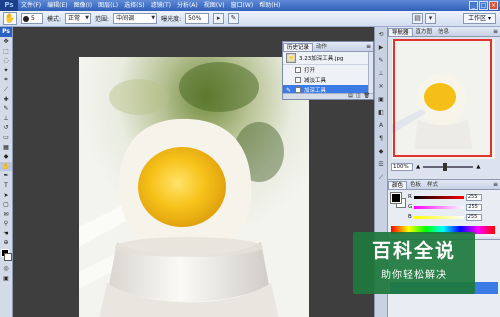 The height and width of the screenshot is (317, 500). I want to click on range-select: 中间调 ▼, so click(135, 18).